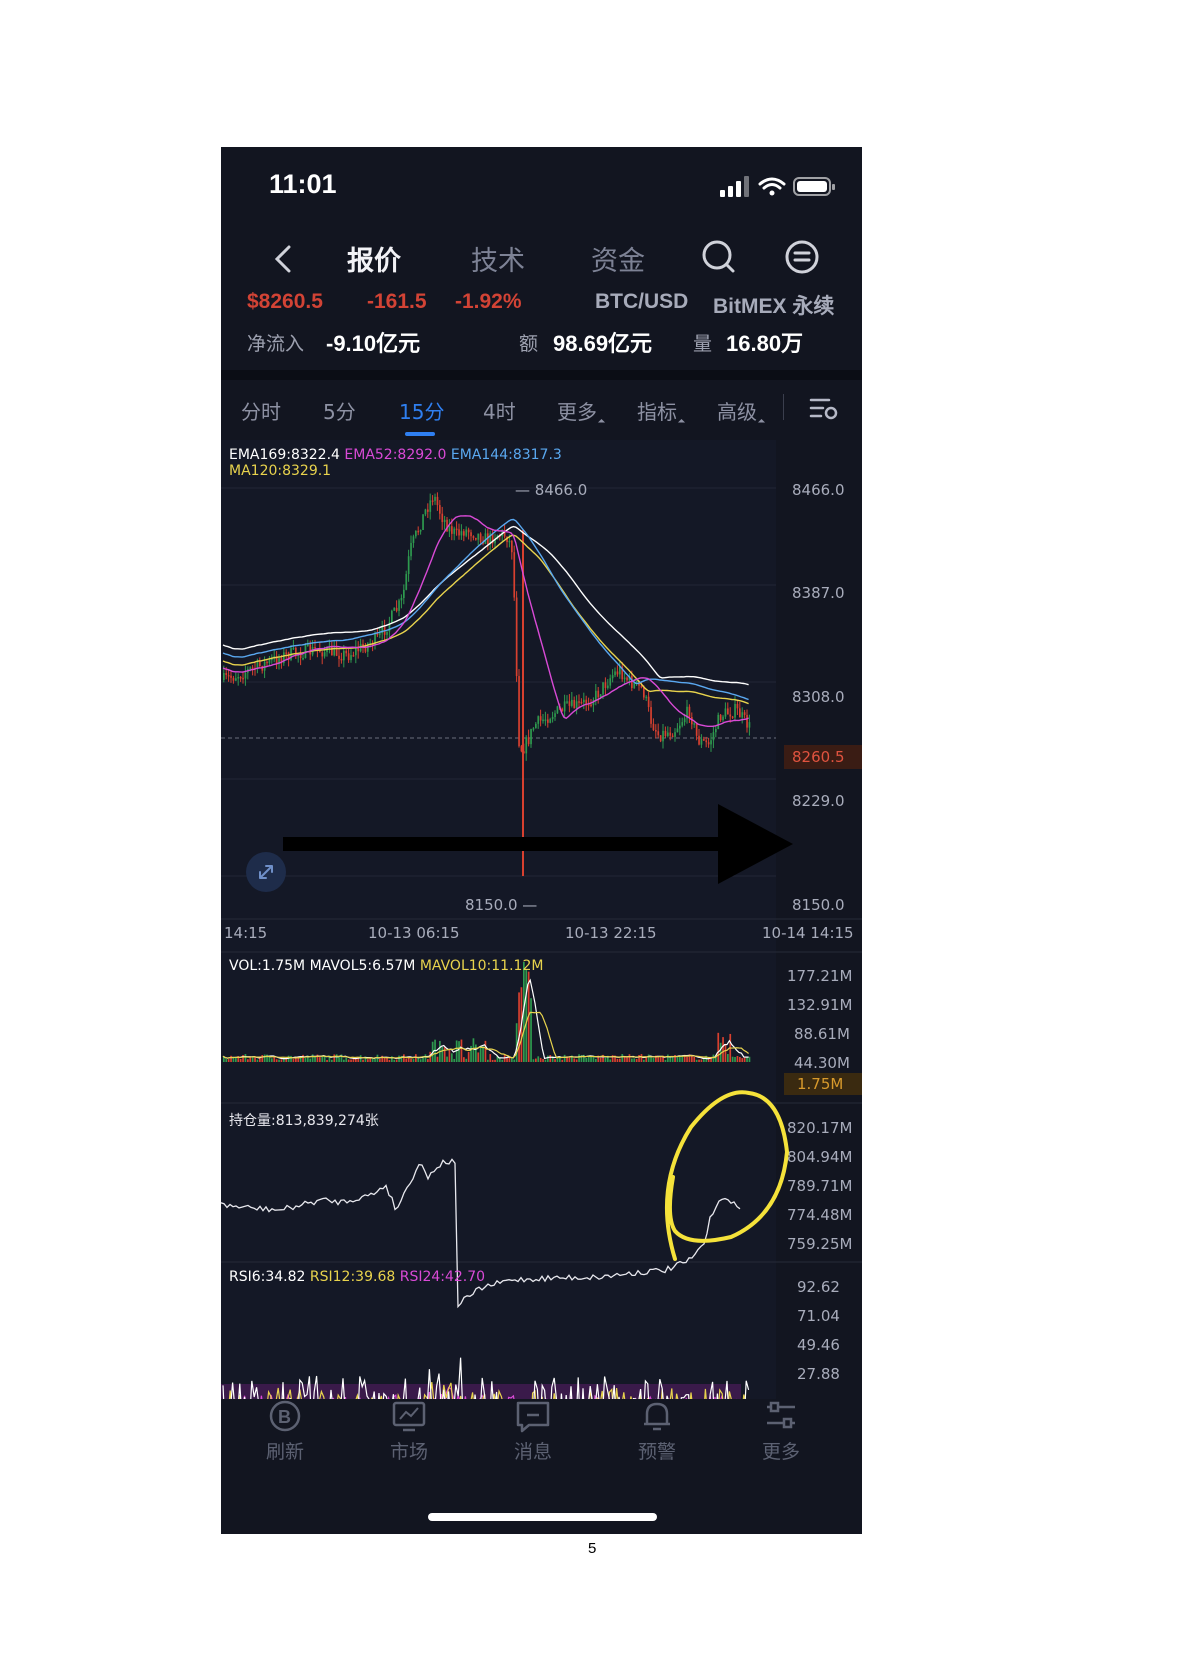 The height and width of the screenshot is (1669, 1180). I want to click on message-icon, so click(533, 1417).